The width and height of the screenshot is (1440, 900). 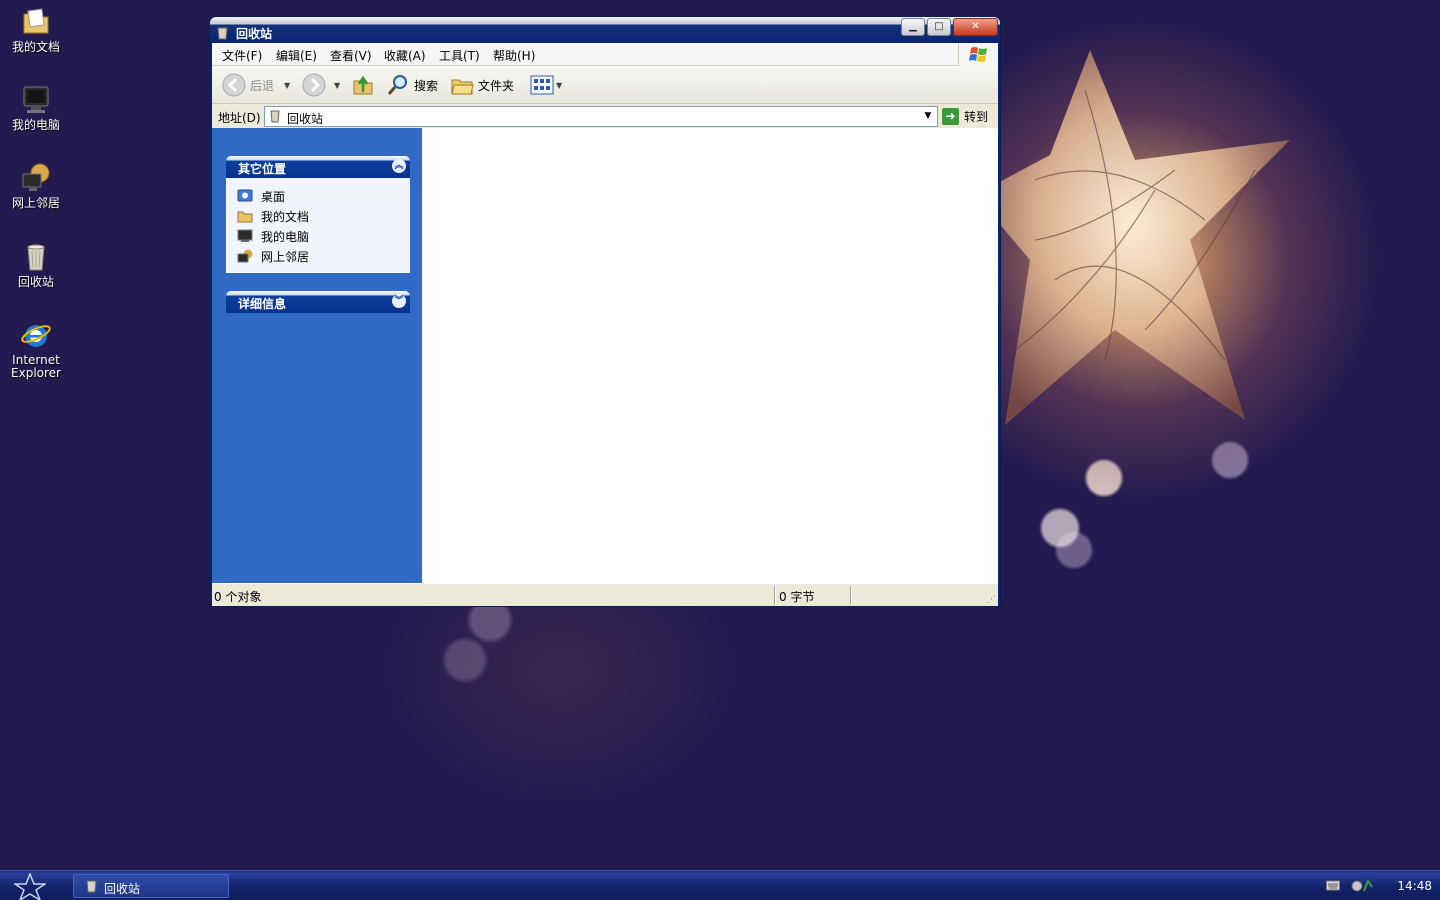 I want to click on desktop-icon-network-places: 网上邻居, so click(x=36, y=186).